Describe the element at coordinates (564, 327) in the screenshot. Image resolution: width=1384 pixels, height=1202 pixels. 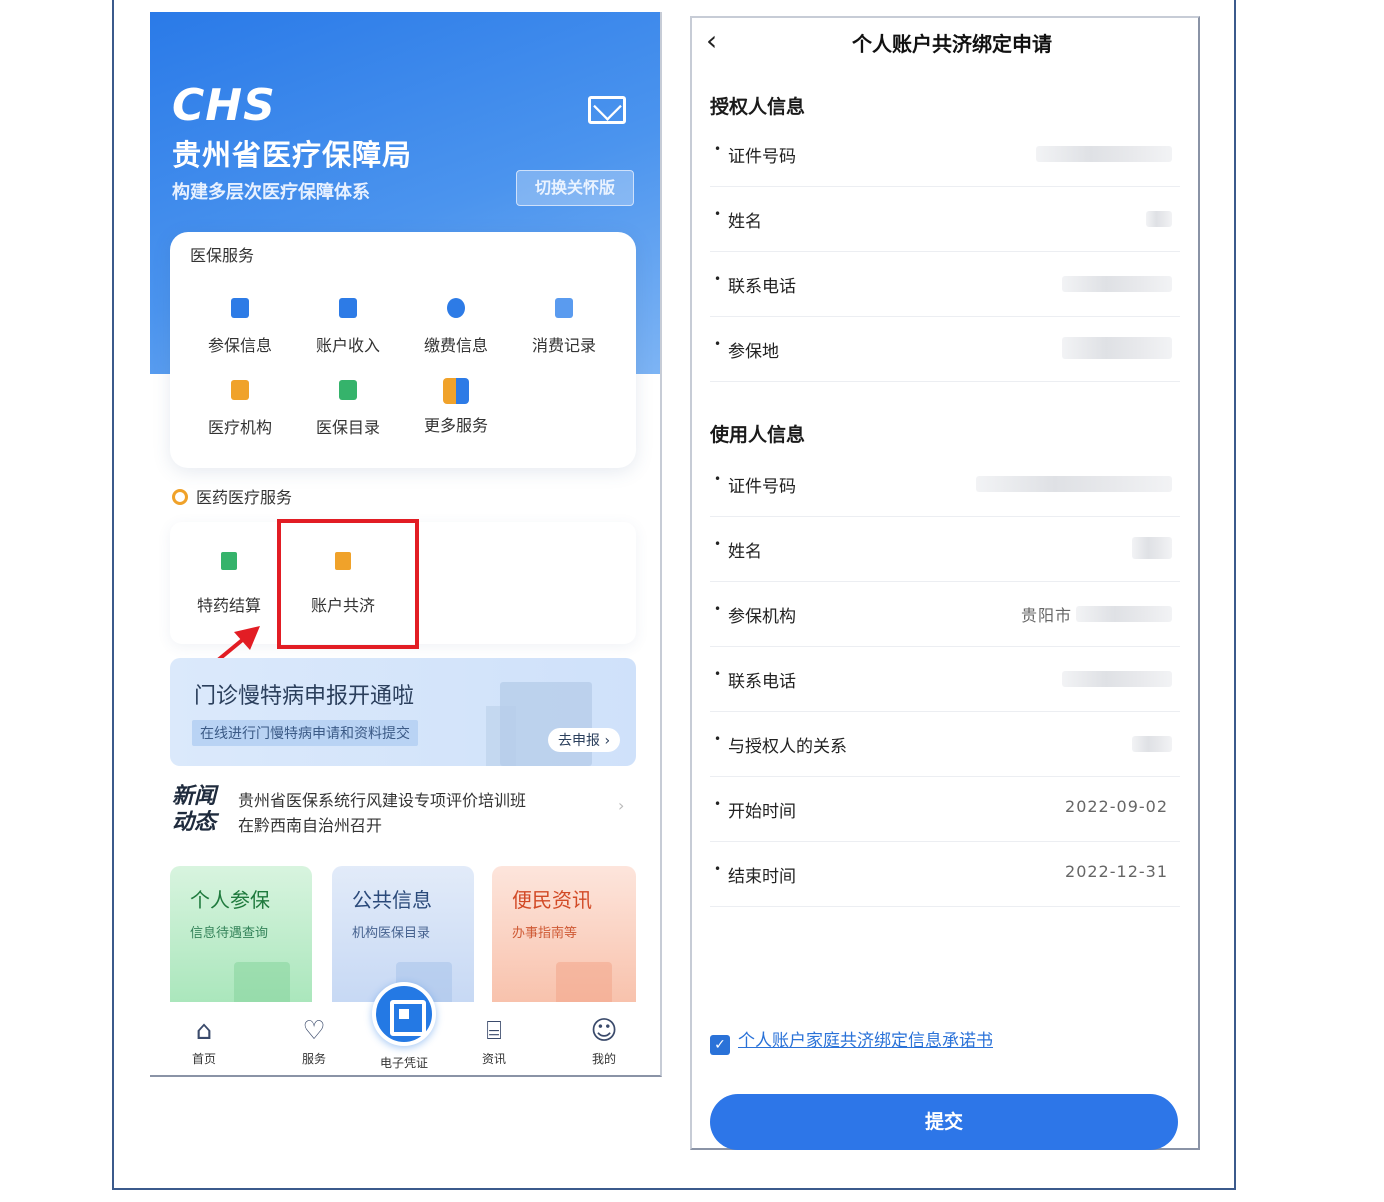
I see `service-spending-records: 消费记录` at that location.